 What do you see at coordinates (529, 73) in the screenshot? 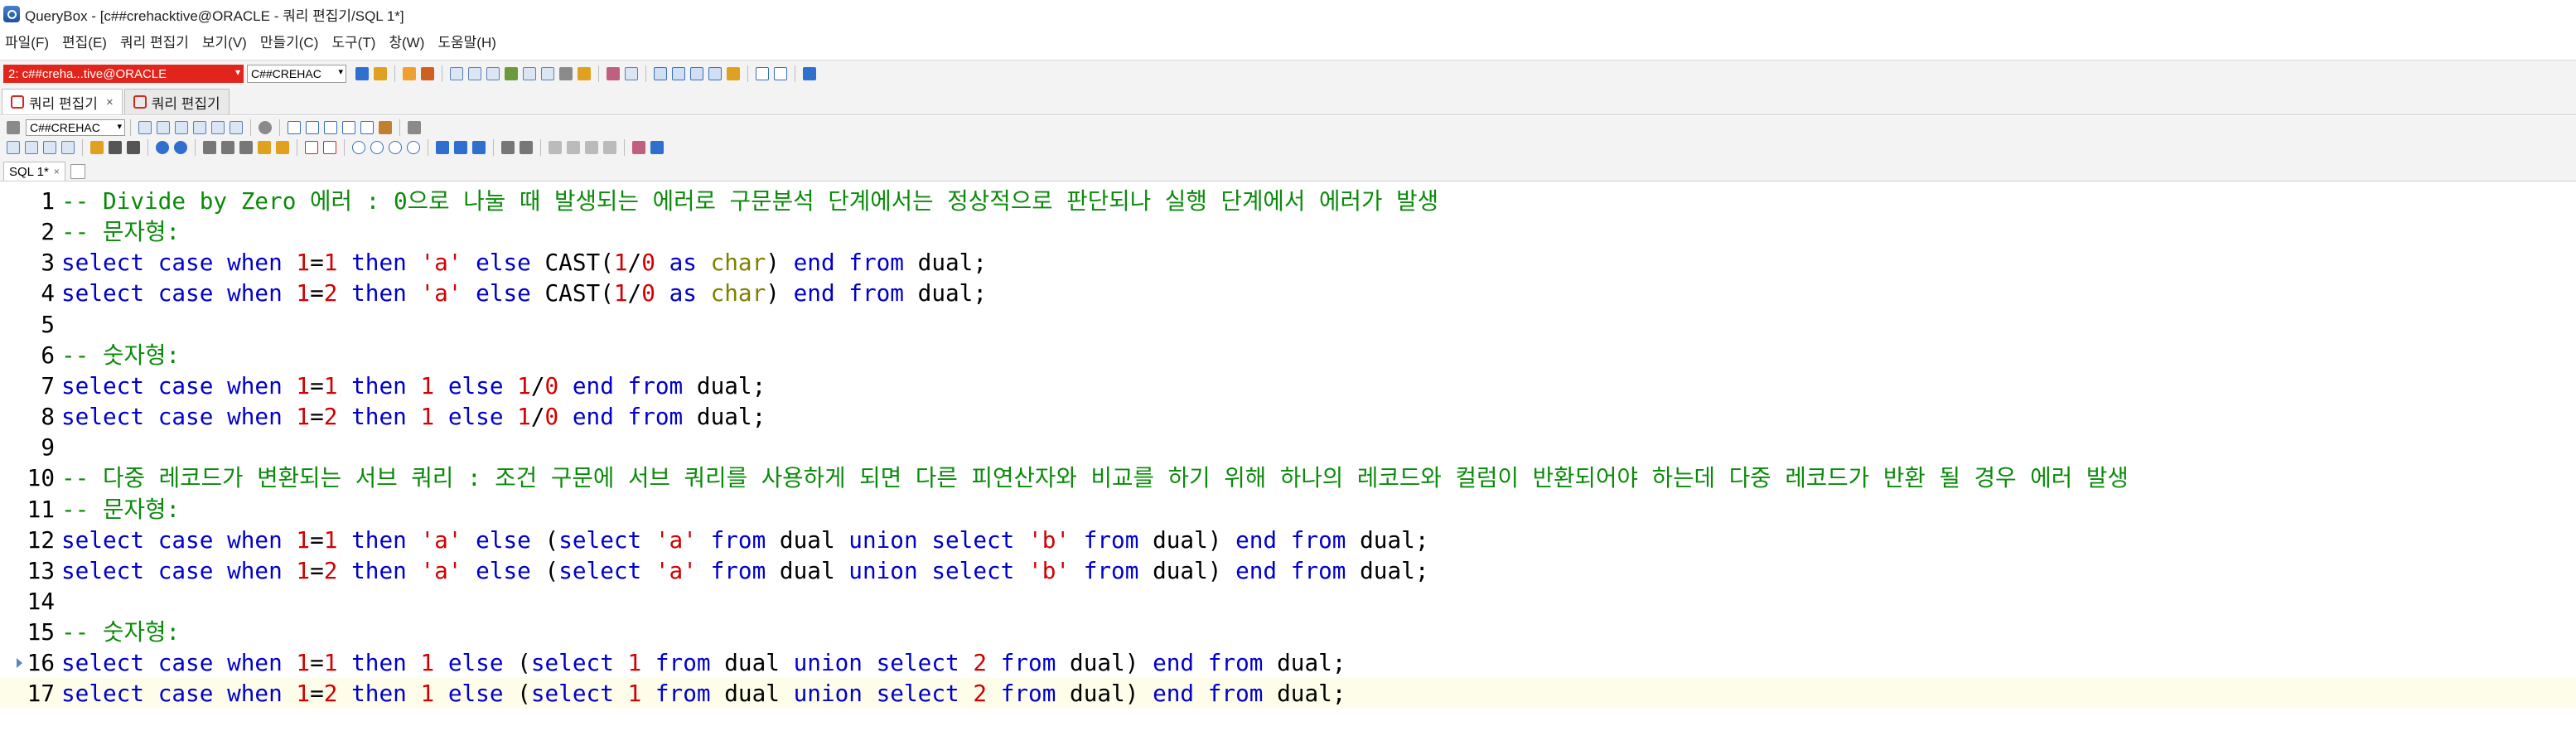
I see `sequence-icon` at bounding box center [529, 73].